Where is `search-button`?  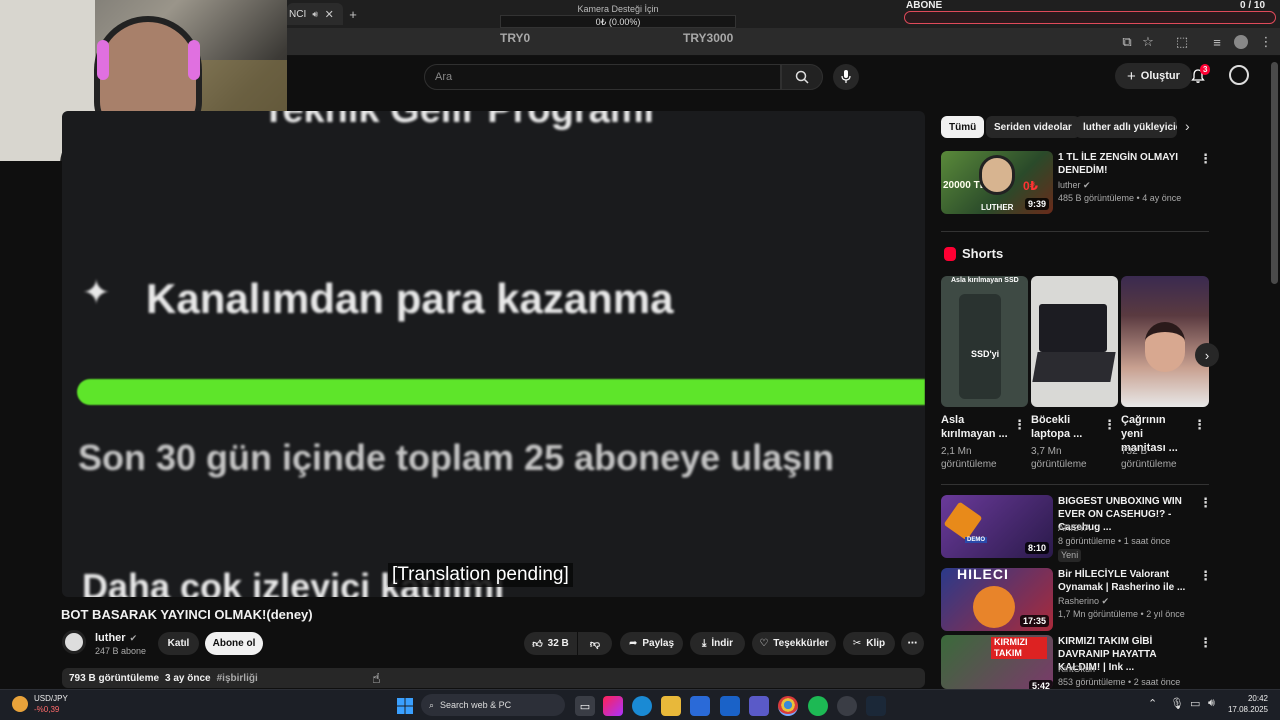
search-button is located at coordinates (802, 77).